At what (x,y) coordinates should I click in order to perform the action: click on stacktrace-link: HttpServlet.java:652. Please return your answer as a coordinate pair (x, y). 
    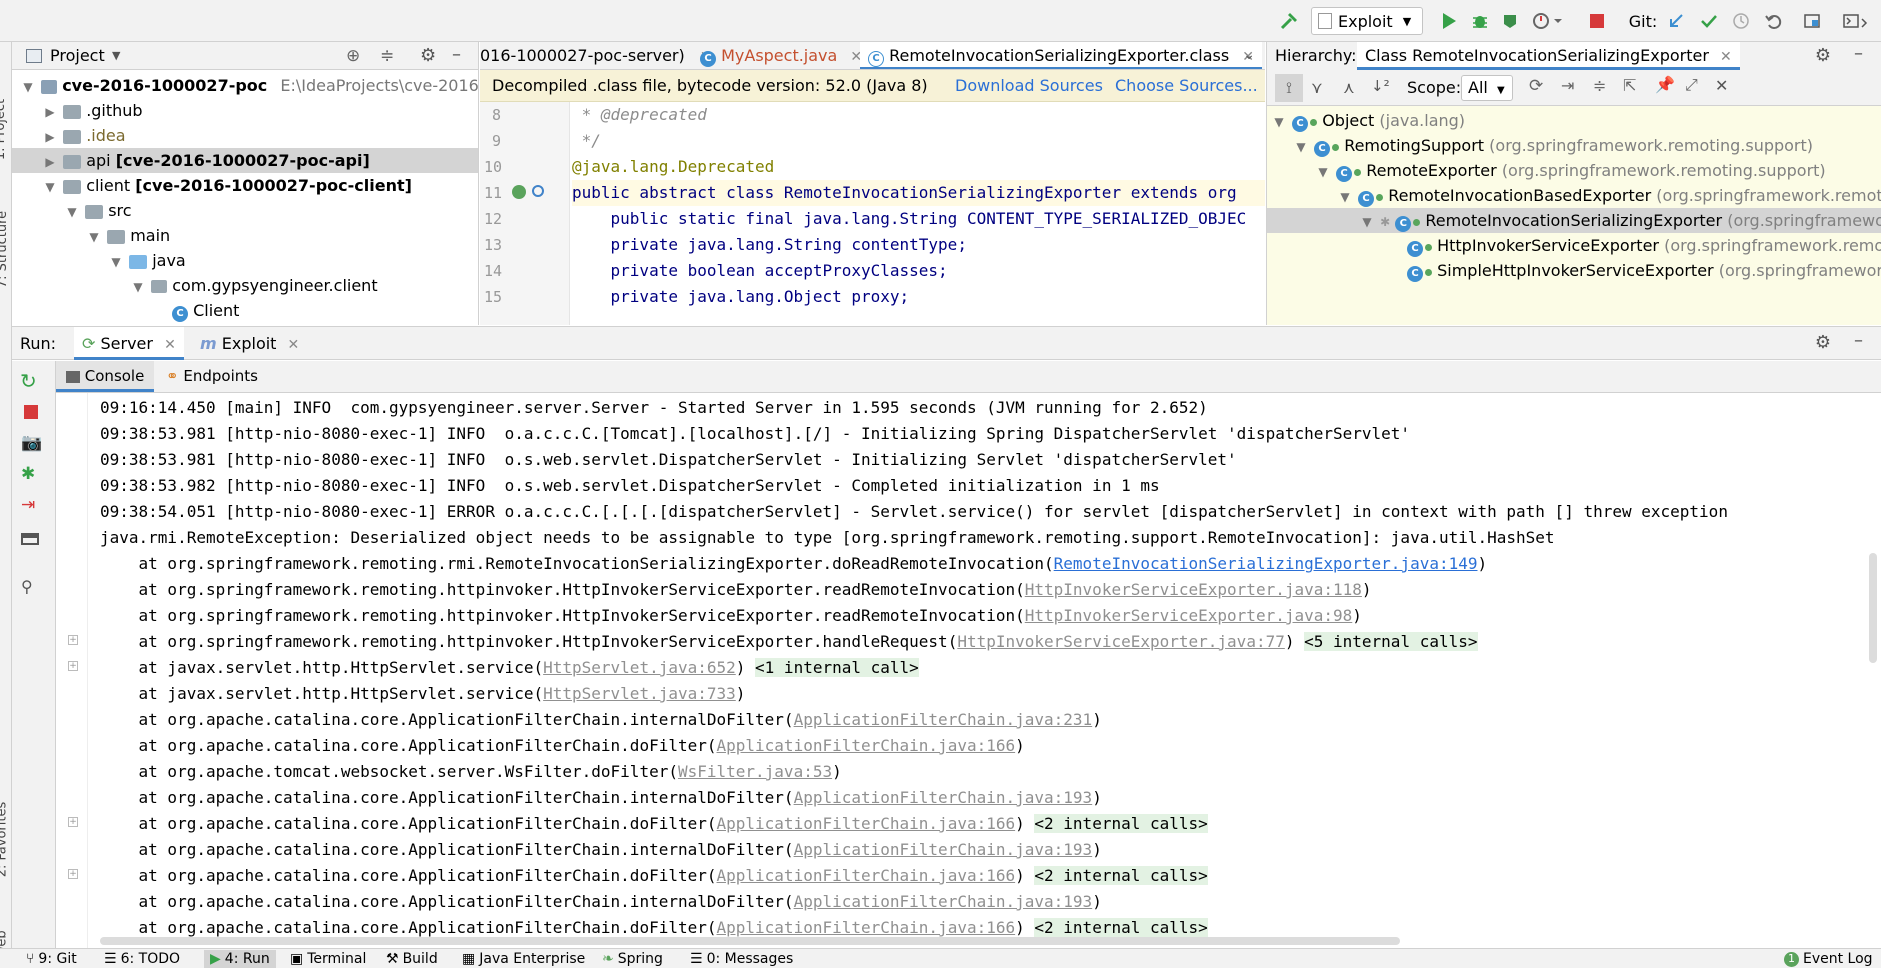
    Looking at the image, I should click on (639, 667).